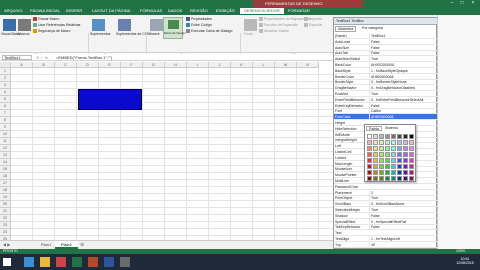  Describe the element at coordinates (66, 245) in the screenshot. I see `sheet-tab-plan2: Plan2` at that location.